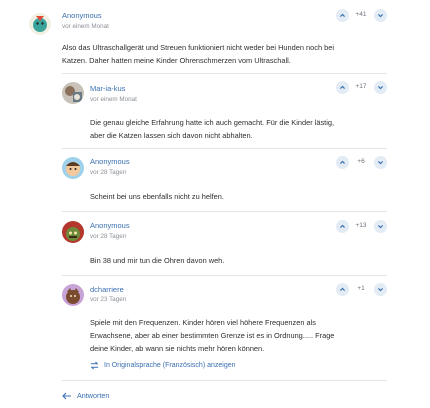  I want to click on comment-author: Mar-ia-kus, so click(107, 88).